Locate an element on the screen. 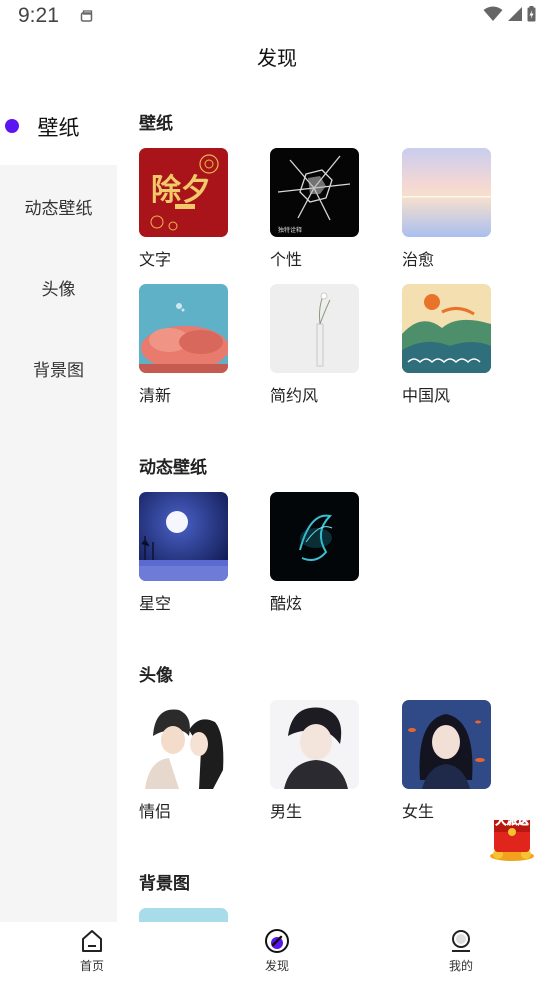 The height and width of the screenshot is (984, 554). thumbnail-cool is located at coordinates (314, 536).